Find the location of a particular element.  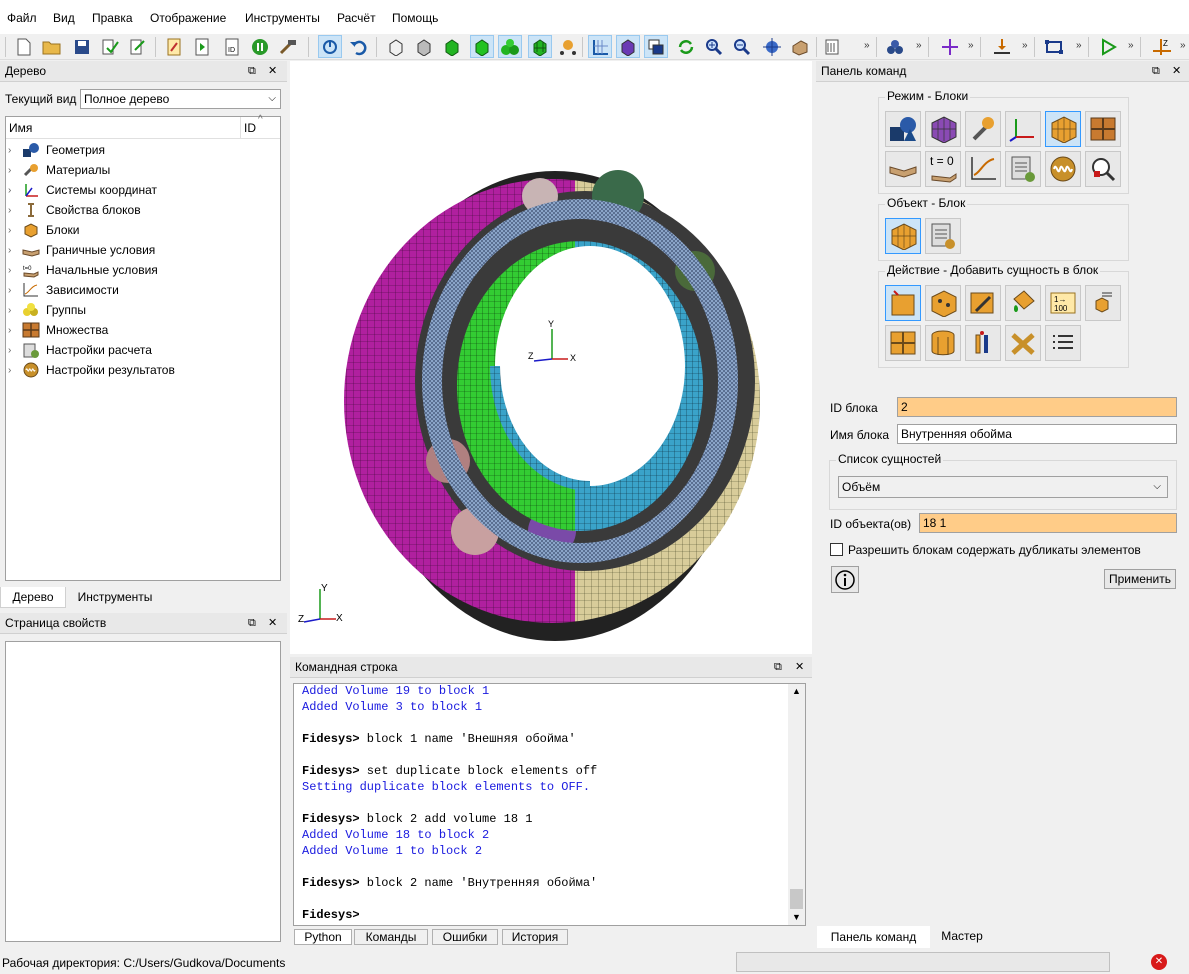

tree-item: › Блоки is located at coordinates (44, 230).